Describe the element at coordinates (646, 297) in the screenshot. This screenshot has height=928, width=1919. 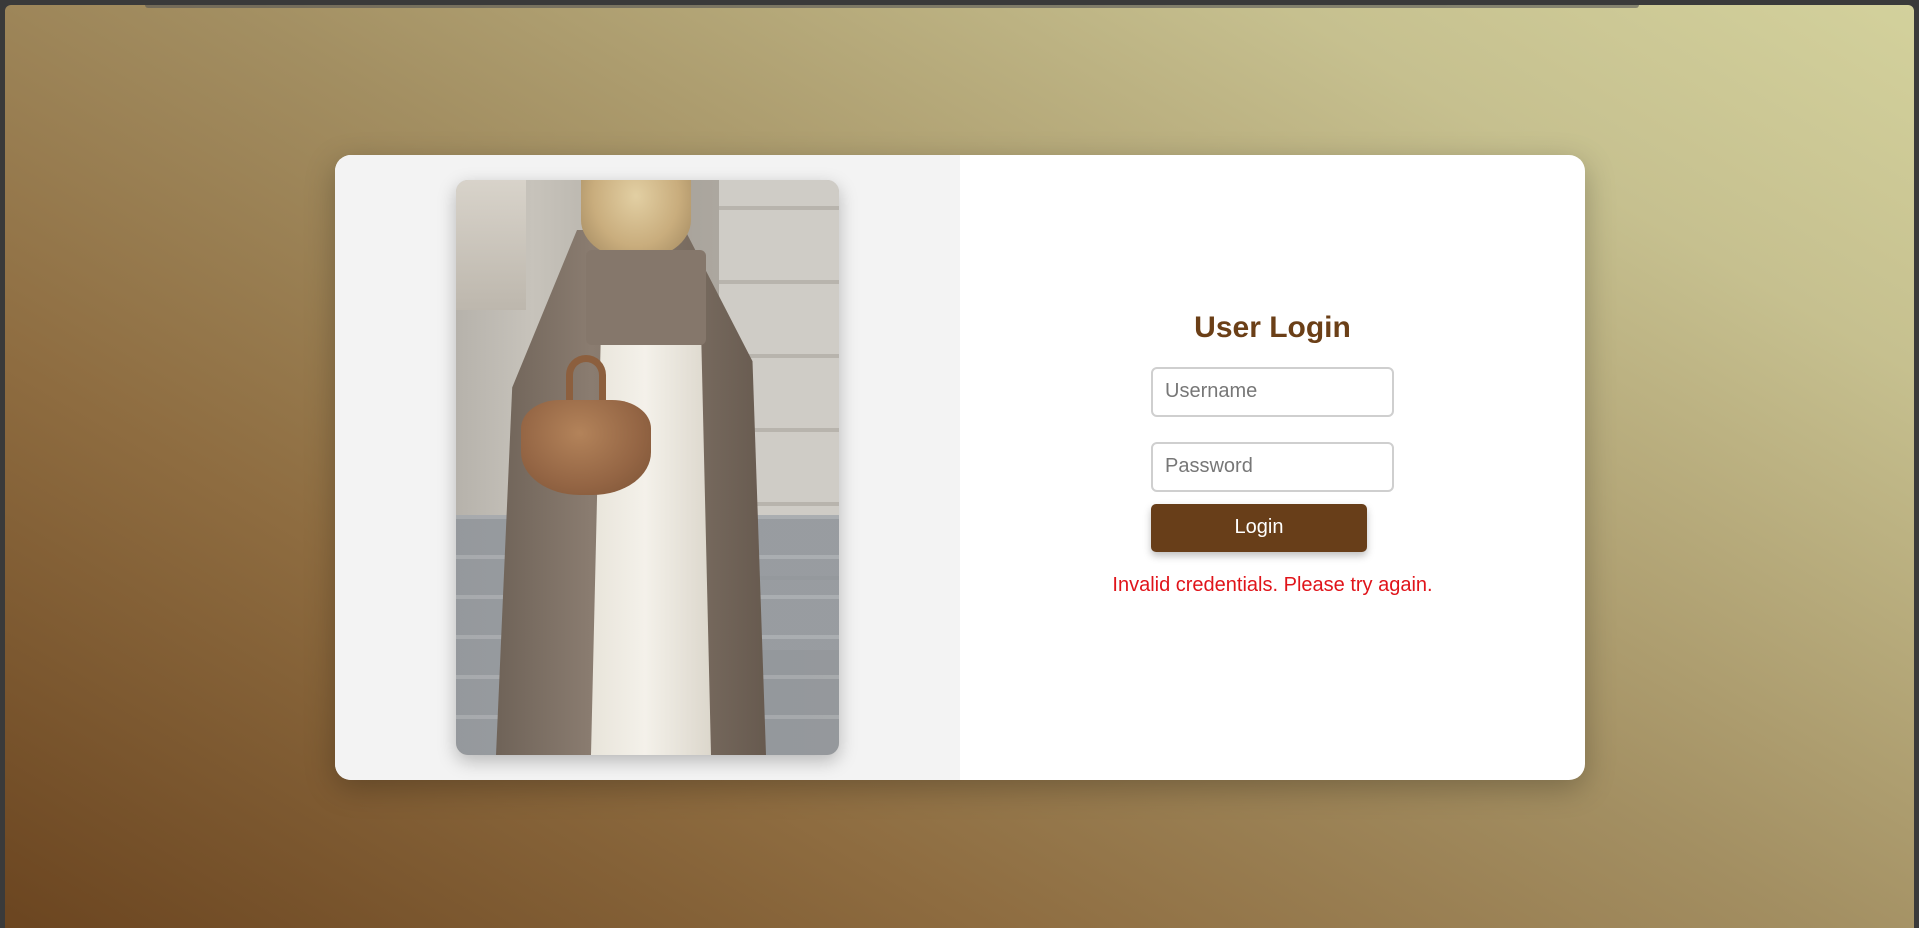
I see `photo-sweater` at that location.